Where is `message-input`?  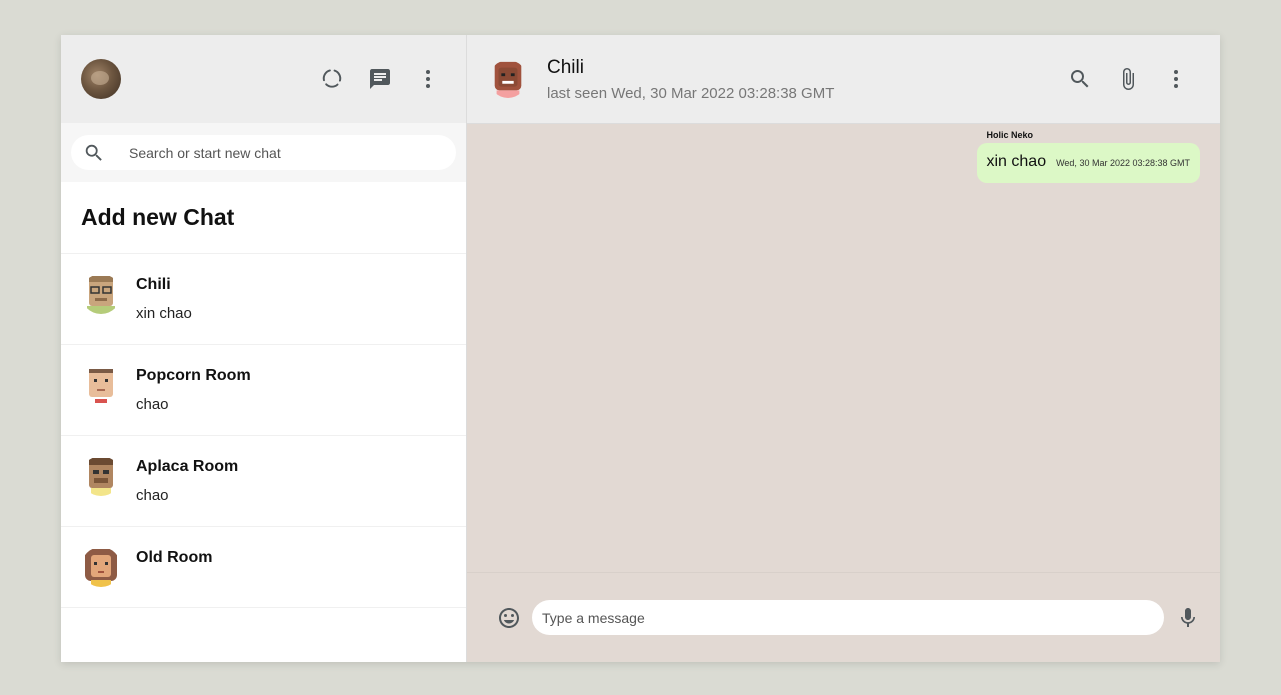
message-input is located at coordinates (848, 617).